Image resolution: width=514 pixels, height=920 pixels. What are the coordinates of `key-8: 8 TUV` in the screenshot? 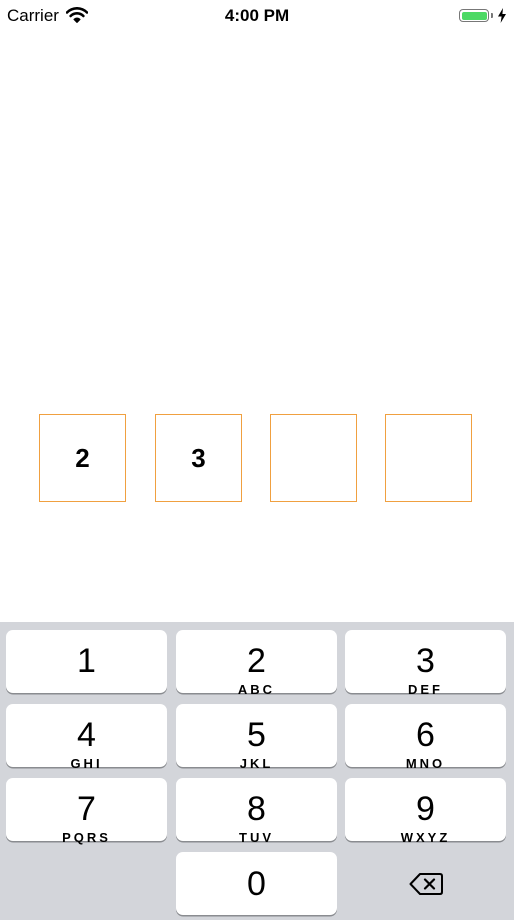 It's located at (256, 811).